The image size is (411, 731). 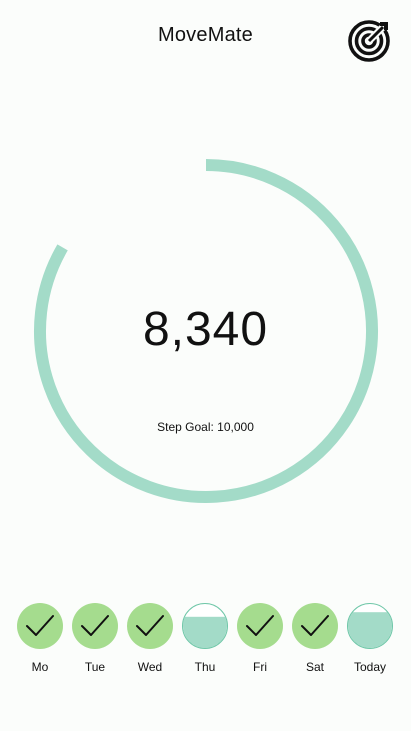 I want to click on step-goal-label: Step Goal: 10,000, so click(x=205, y=427).